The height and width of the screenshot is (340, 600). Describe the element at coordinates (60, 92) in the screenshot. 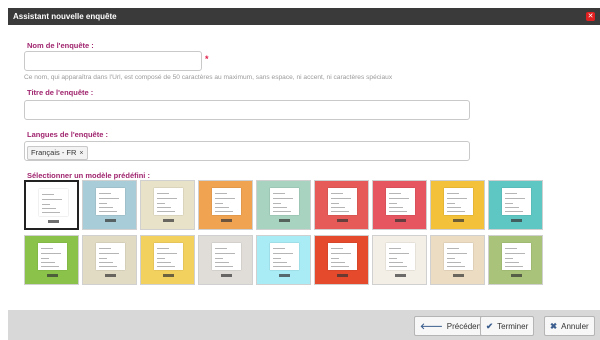

I see `survey-title-label: Titre de l'enquête :` at that location.